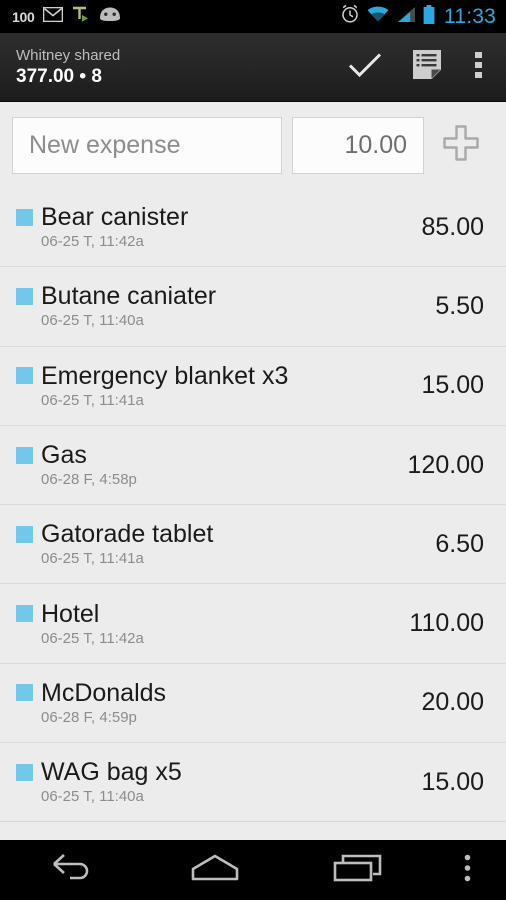 This screenshot has width=506, height=900. What do you see at coordinates (104, 692) in the screenshot?
I see `expense-title: McDonalds` at bounding box center [104, 692].